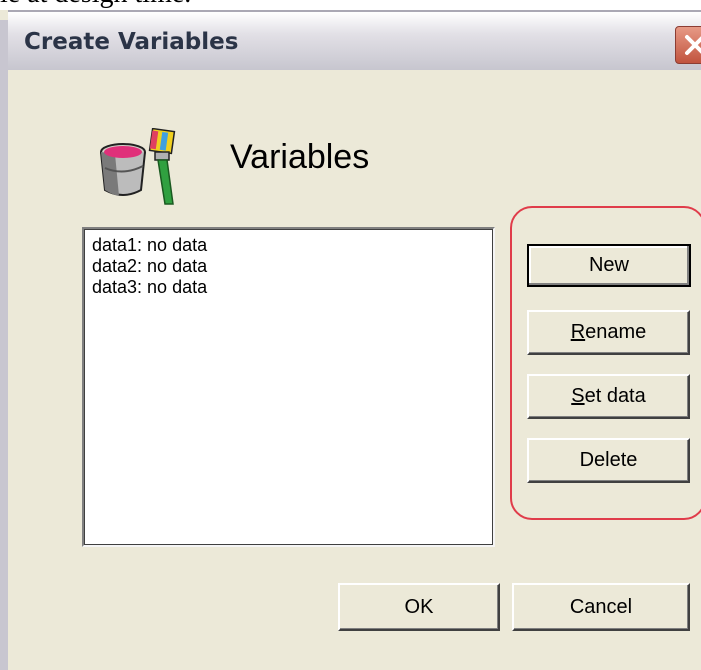 This screenshot has height=670, width=701. Describe the element at coordinates (131, 42) in the screenshot. I see `window-title: Create Variables` at that location.